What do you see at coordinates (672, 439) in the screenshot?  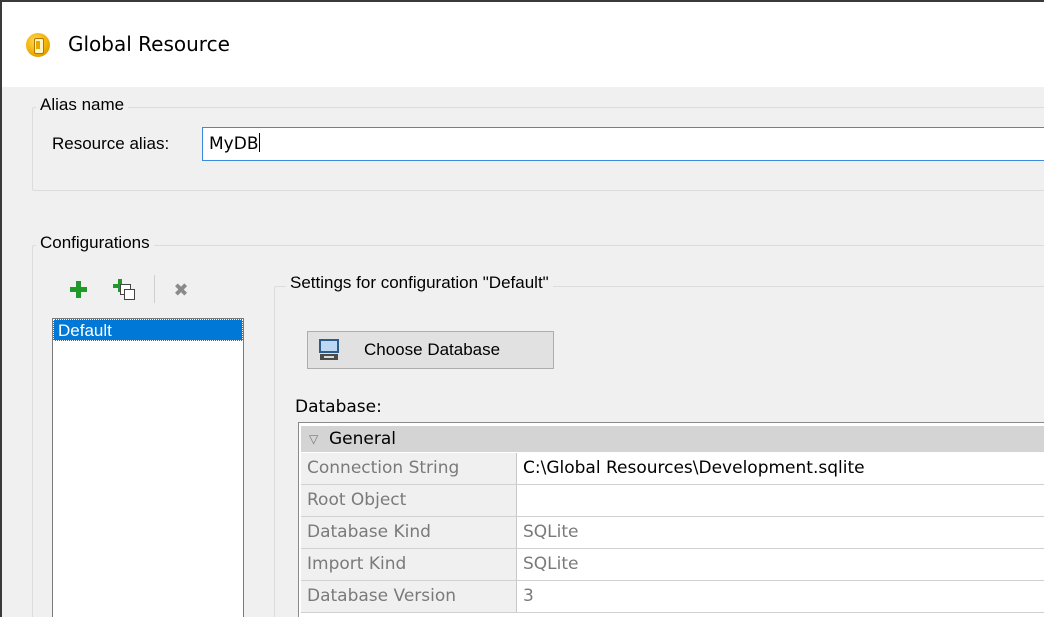 I see `grid-section-header: ▽ General` at bounding box center [672, 439].